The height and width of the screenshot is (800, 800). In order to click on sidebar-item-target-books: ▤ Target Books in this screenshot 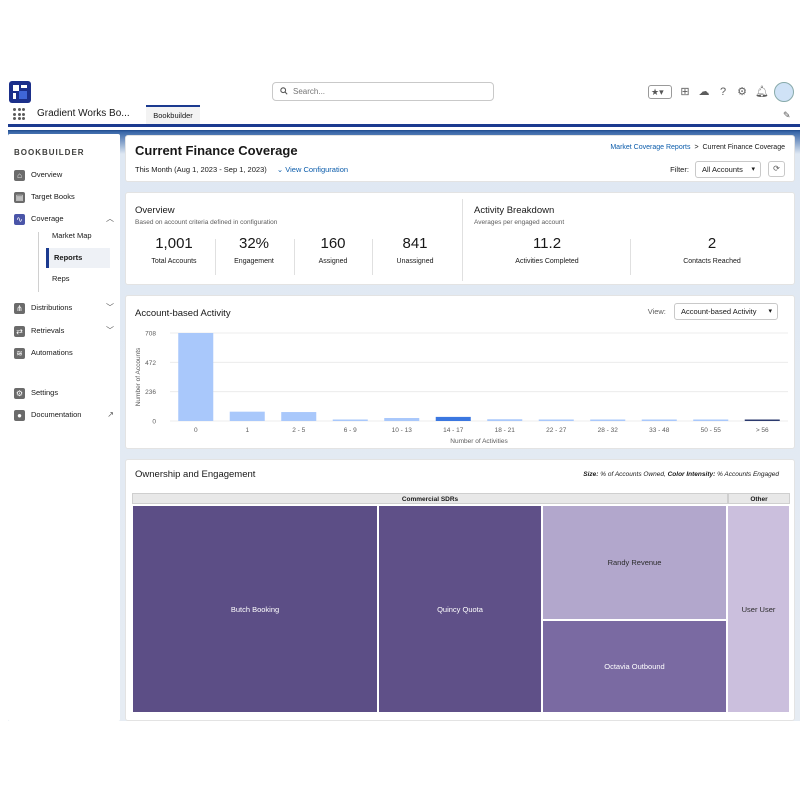, I will do `click(66, 197)`.